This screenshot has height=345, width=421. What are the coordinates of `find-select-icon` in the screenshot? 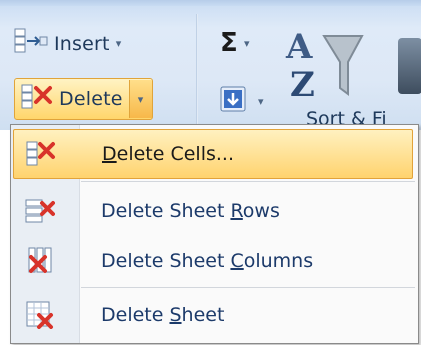 It's located at (409, 66).